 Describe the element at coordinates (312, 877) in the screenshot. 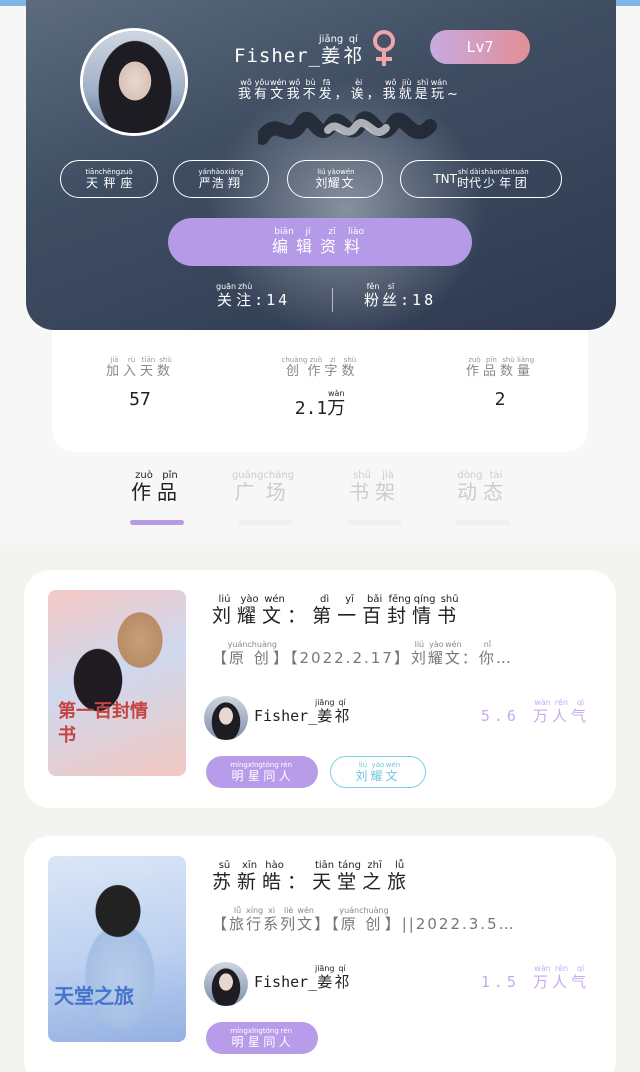

I see `work-title: 苏sū新xīn皓hào：天tiān堂táng之zhī旅lǚ` at that location.